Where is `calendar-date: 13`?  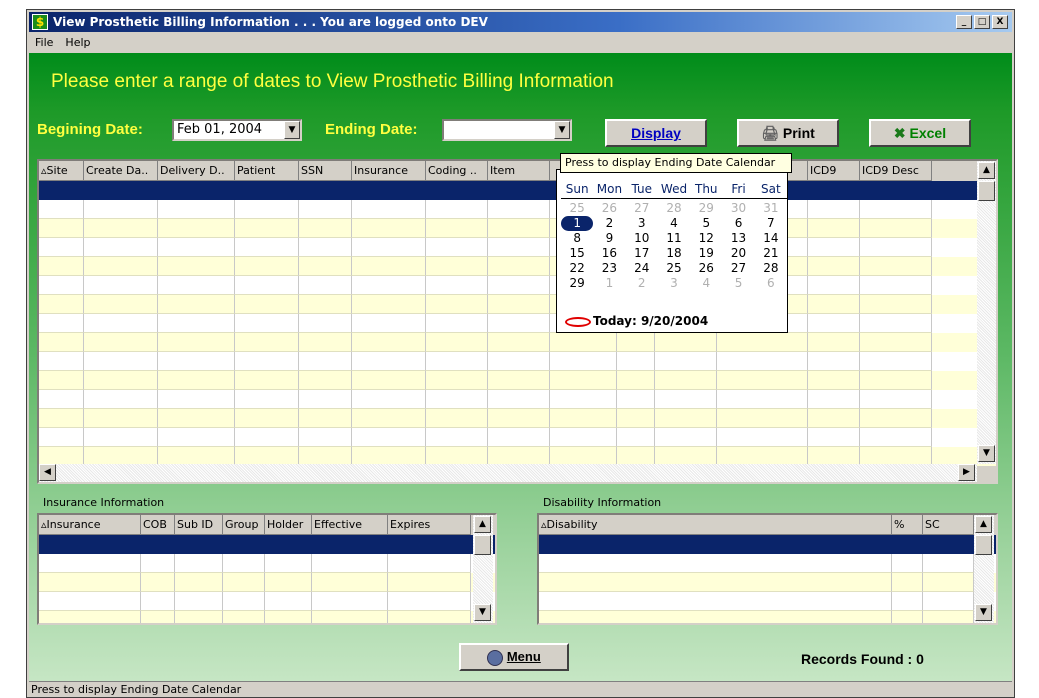 calendar-date: 13 is located at coordinates (738, 238).